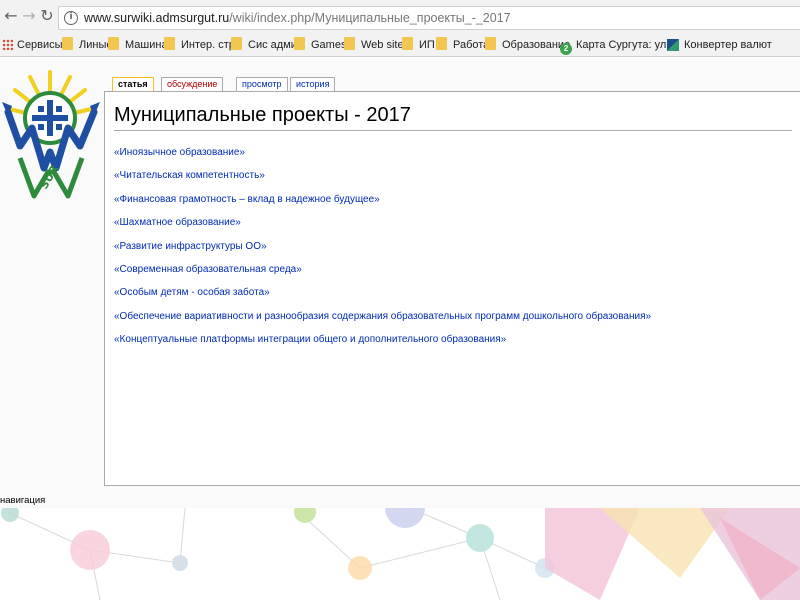 This screenshot has width=800, height=600. I want to click on bookmark-folder: Интер. стр., so click(201, 45).